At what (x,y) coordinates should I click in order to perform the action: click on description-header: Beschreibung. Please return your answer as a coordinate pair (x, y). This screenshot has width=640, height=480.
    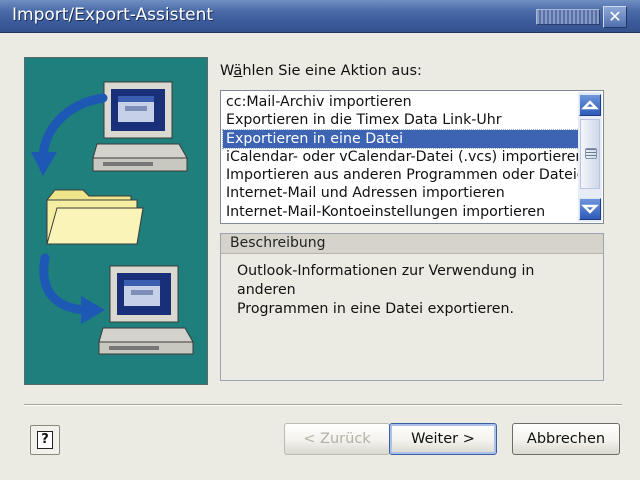
    Looking at the image, I should click on (412, 244).